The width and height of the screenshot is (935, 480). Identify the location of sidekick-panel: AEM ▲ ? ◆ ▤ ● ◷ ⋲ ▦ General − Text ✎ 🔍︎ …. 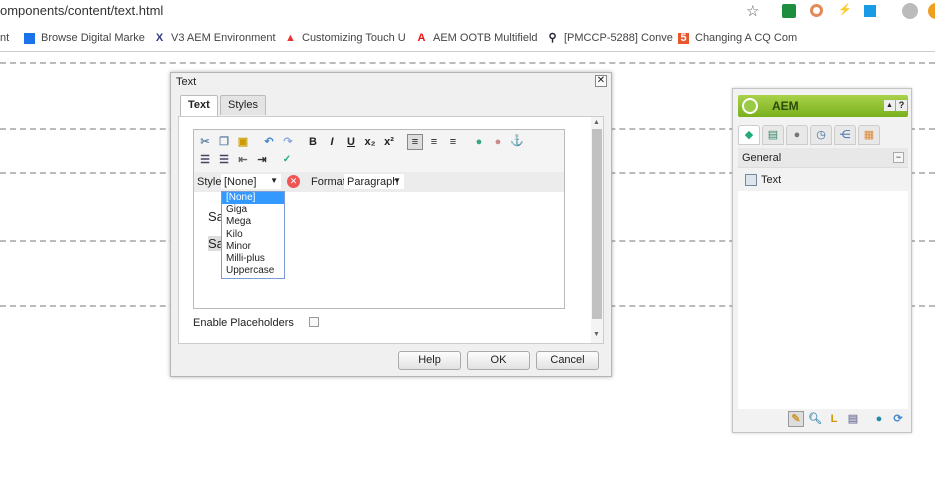
(822, 260).